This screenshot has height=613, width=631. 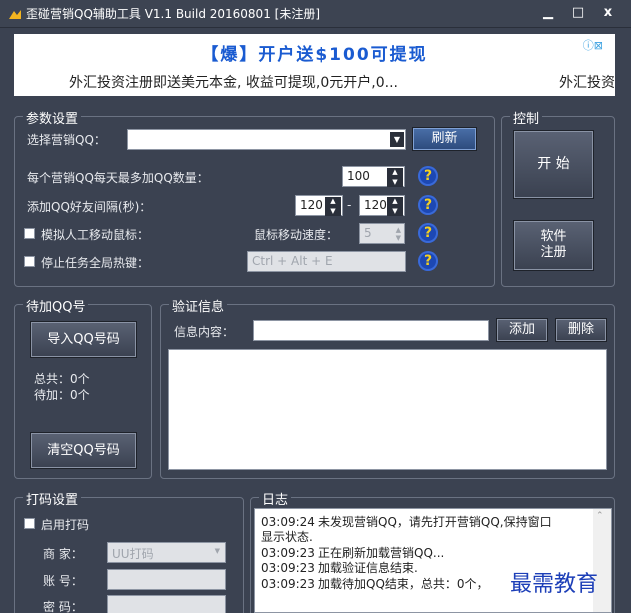 What do you see at coordinates (204, 332) in the screenshot?
I see `verify-content-label: 信息内容：` at bounding box center [204, 332].